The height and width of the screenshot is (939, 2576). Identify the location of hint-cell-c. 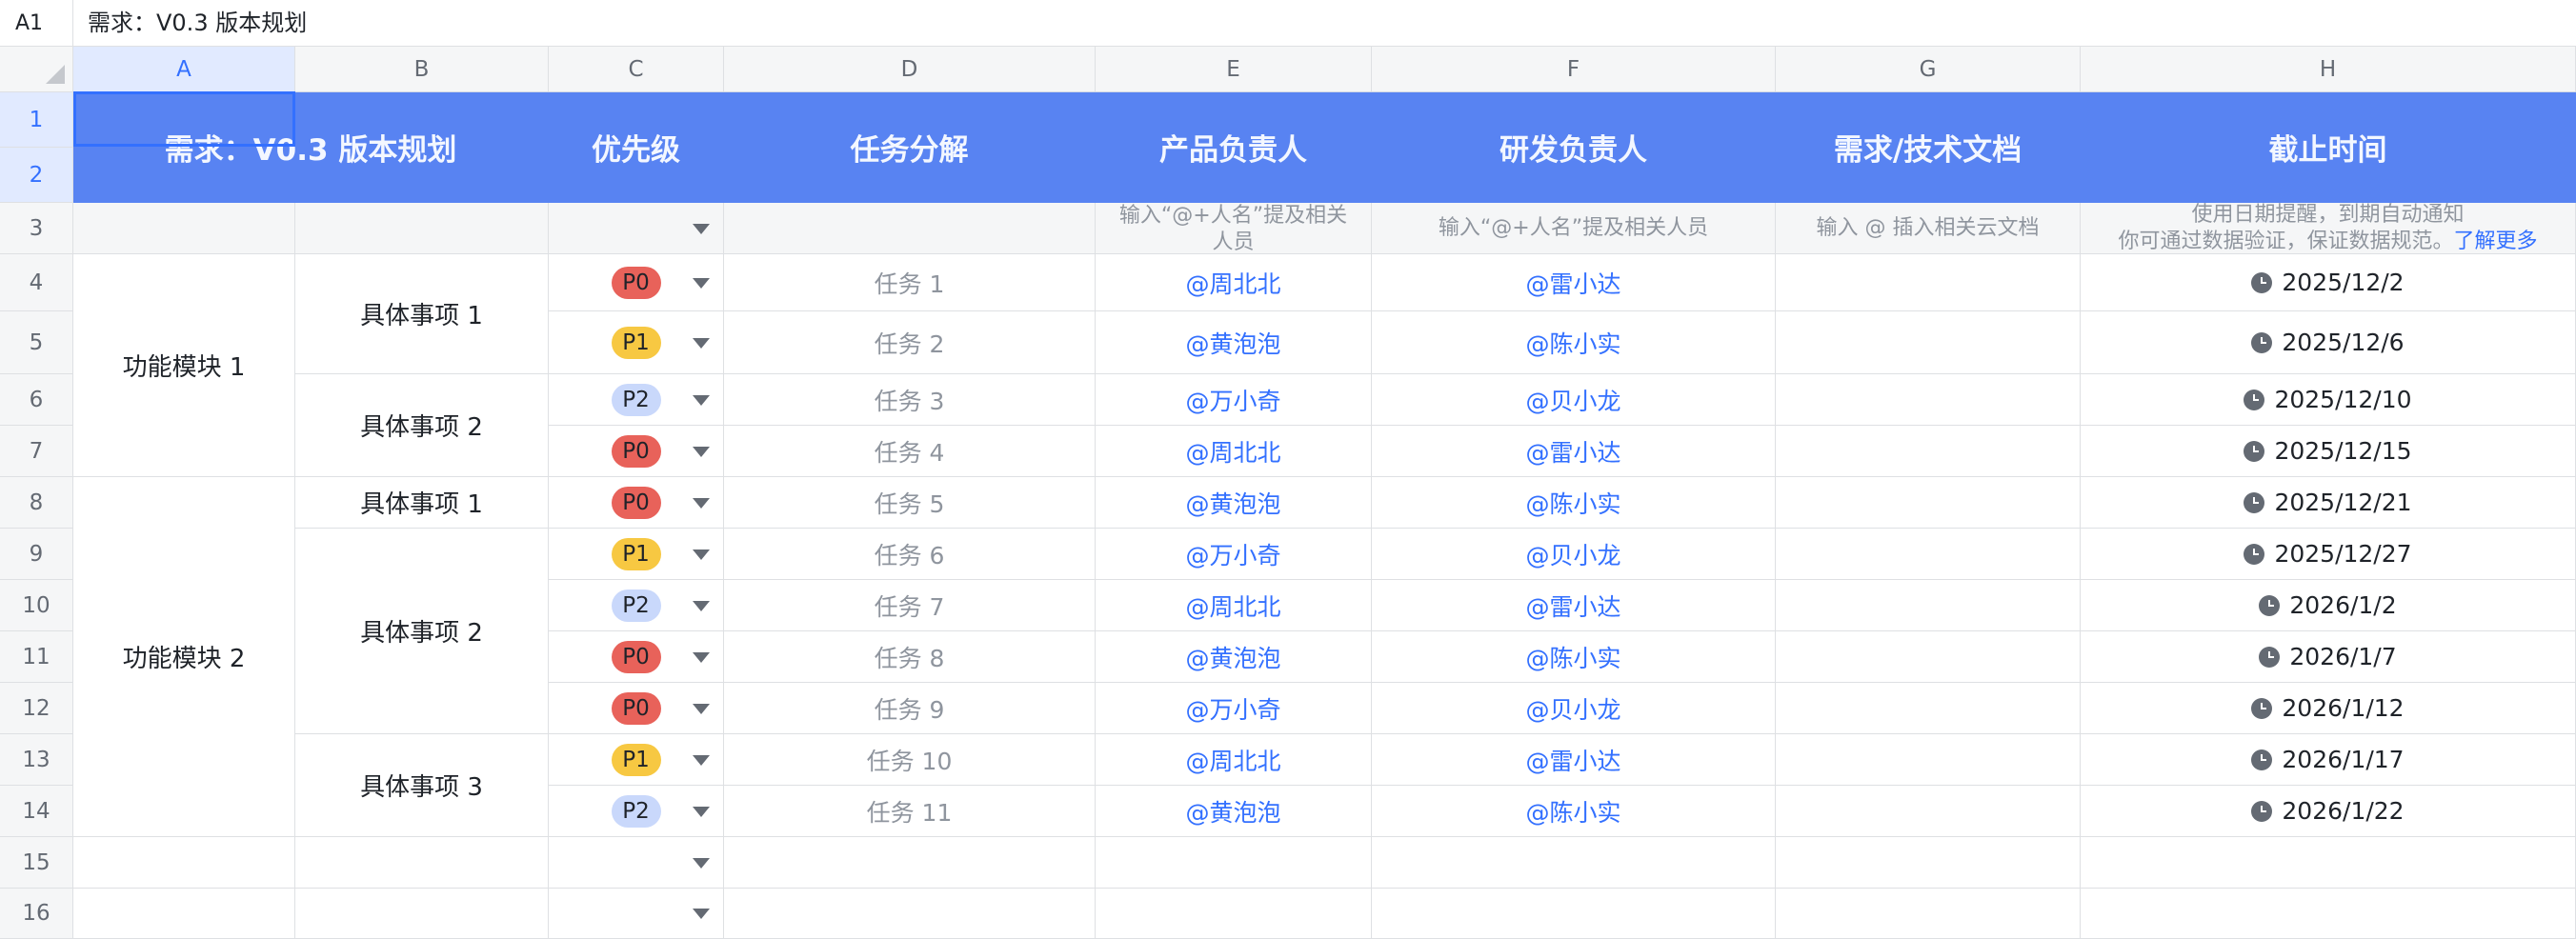
(636, 228).